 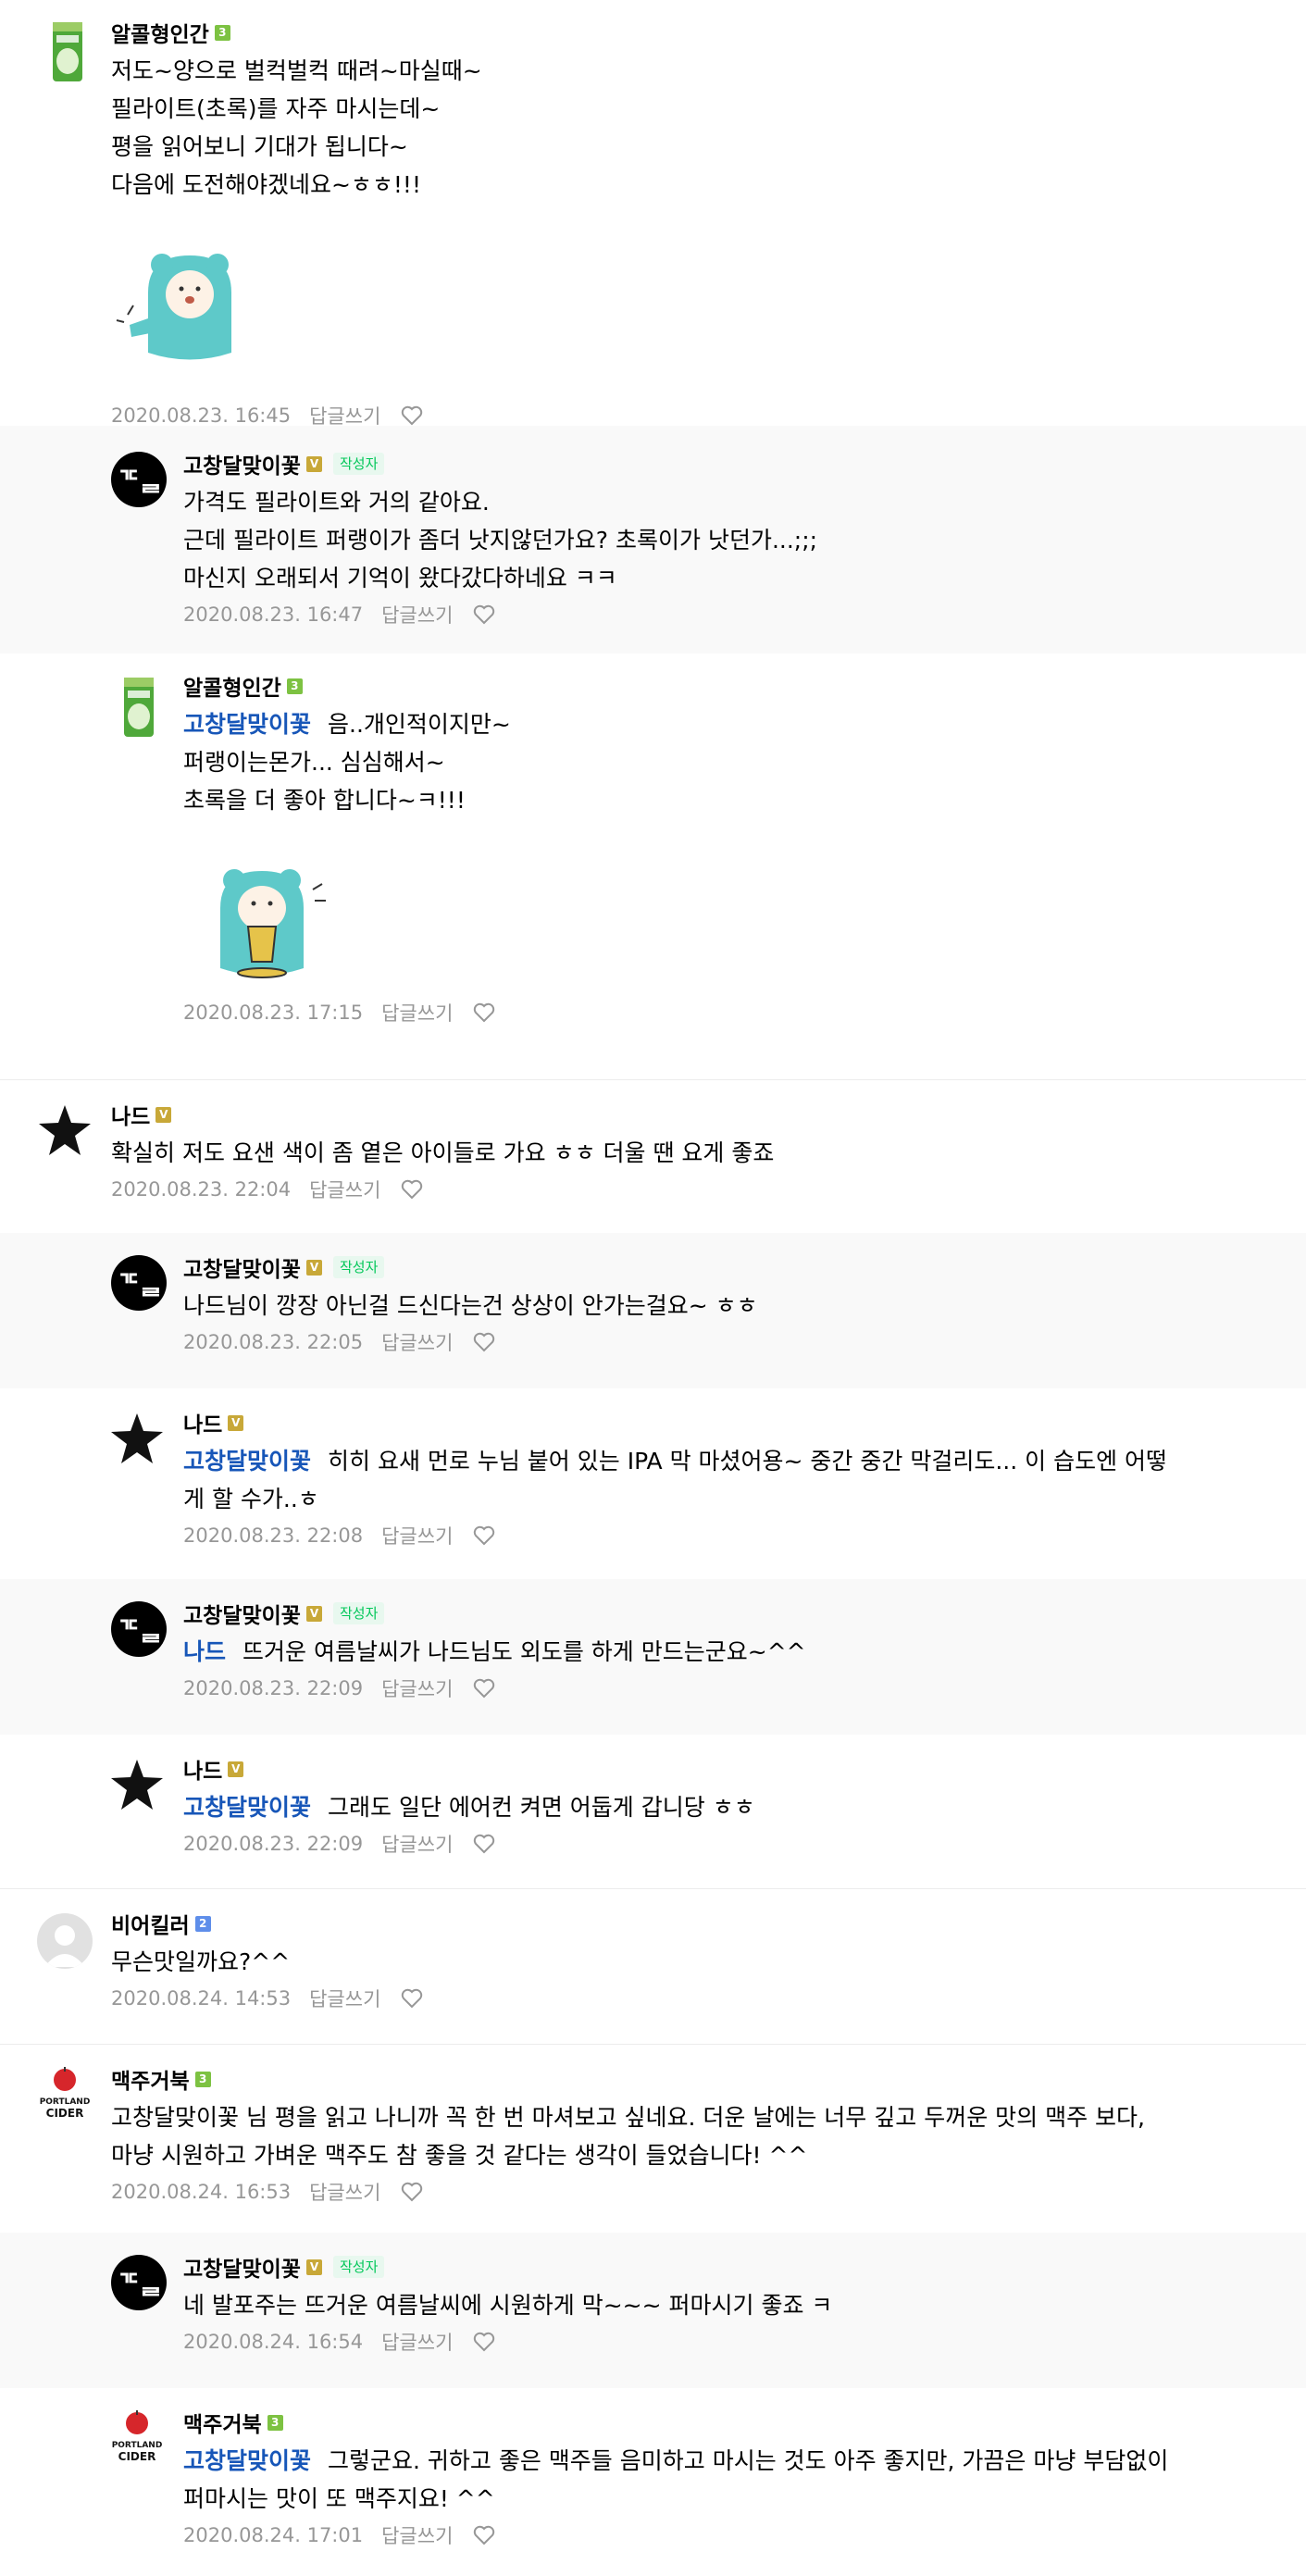 I want to click on filite-can-avatar-icon, so click(x=67, y=51).